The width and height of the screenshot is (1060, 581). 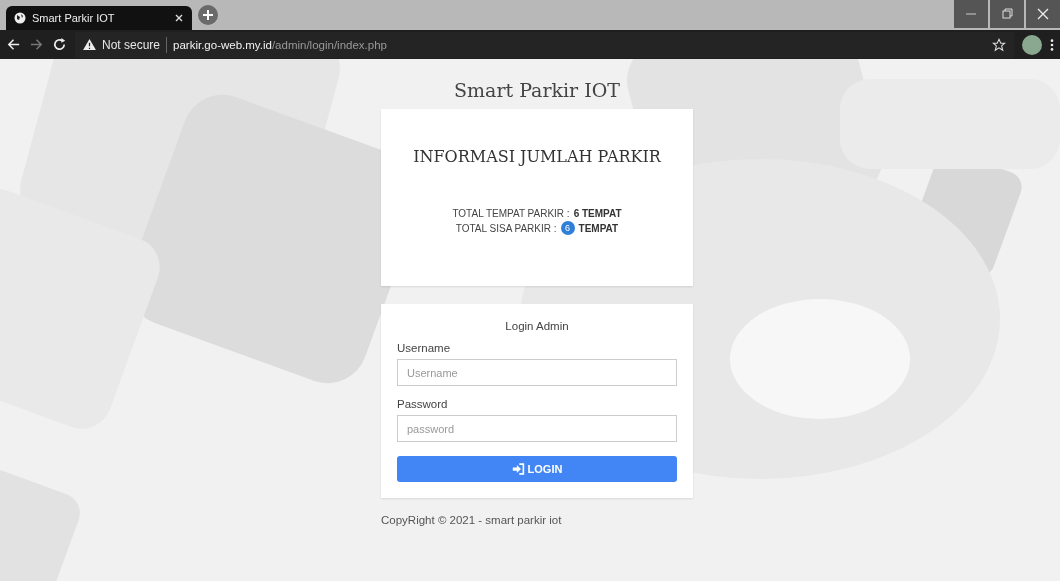 What do you see at coordinates (537, 156) in the screenshot?
I see `info-heading: INFORMASI JUMLAH PARKIR` at bounding box center [537, 156].